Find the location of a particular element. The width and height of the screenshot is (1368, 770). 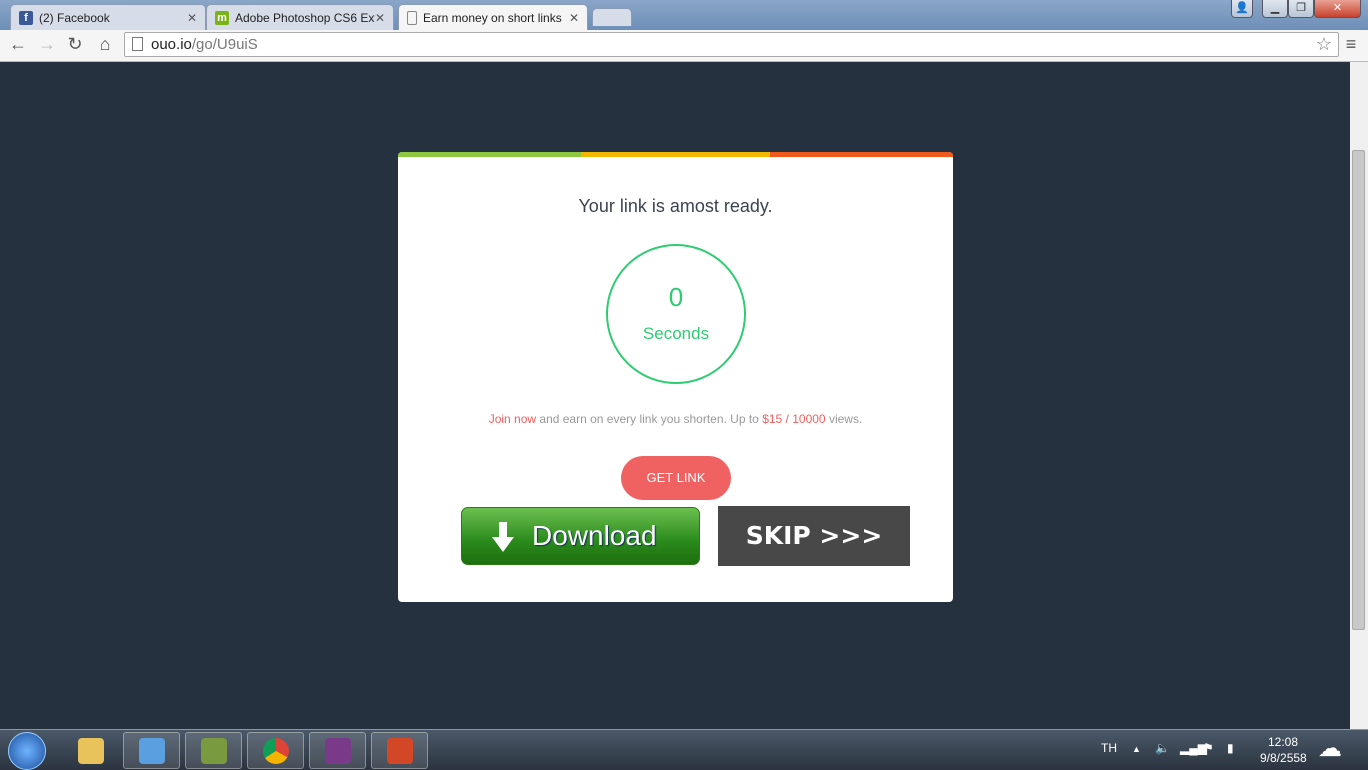

forward-icon: → is located at coordinates (47, 44).